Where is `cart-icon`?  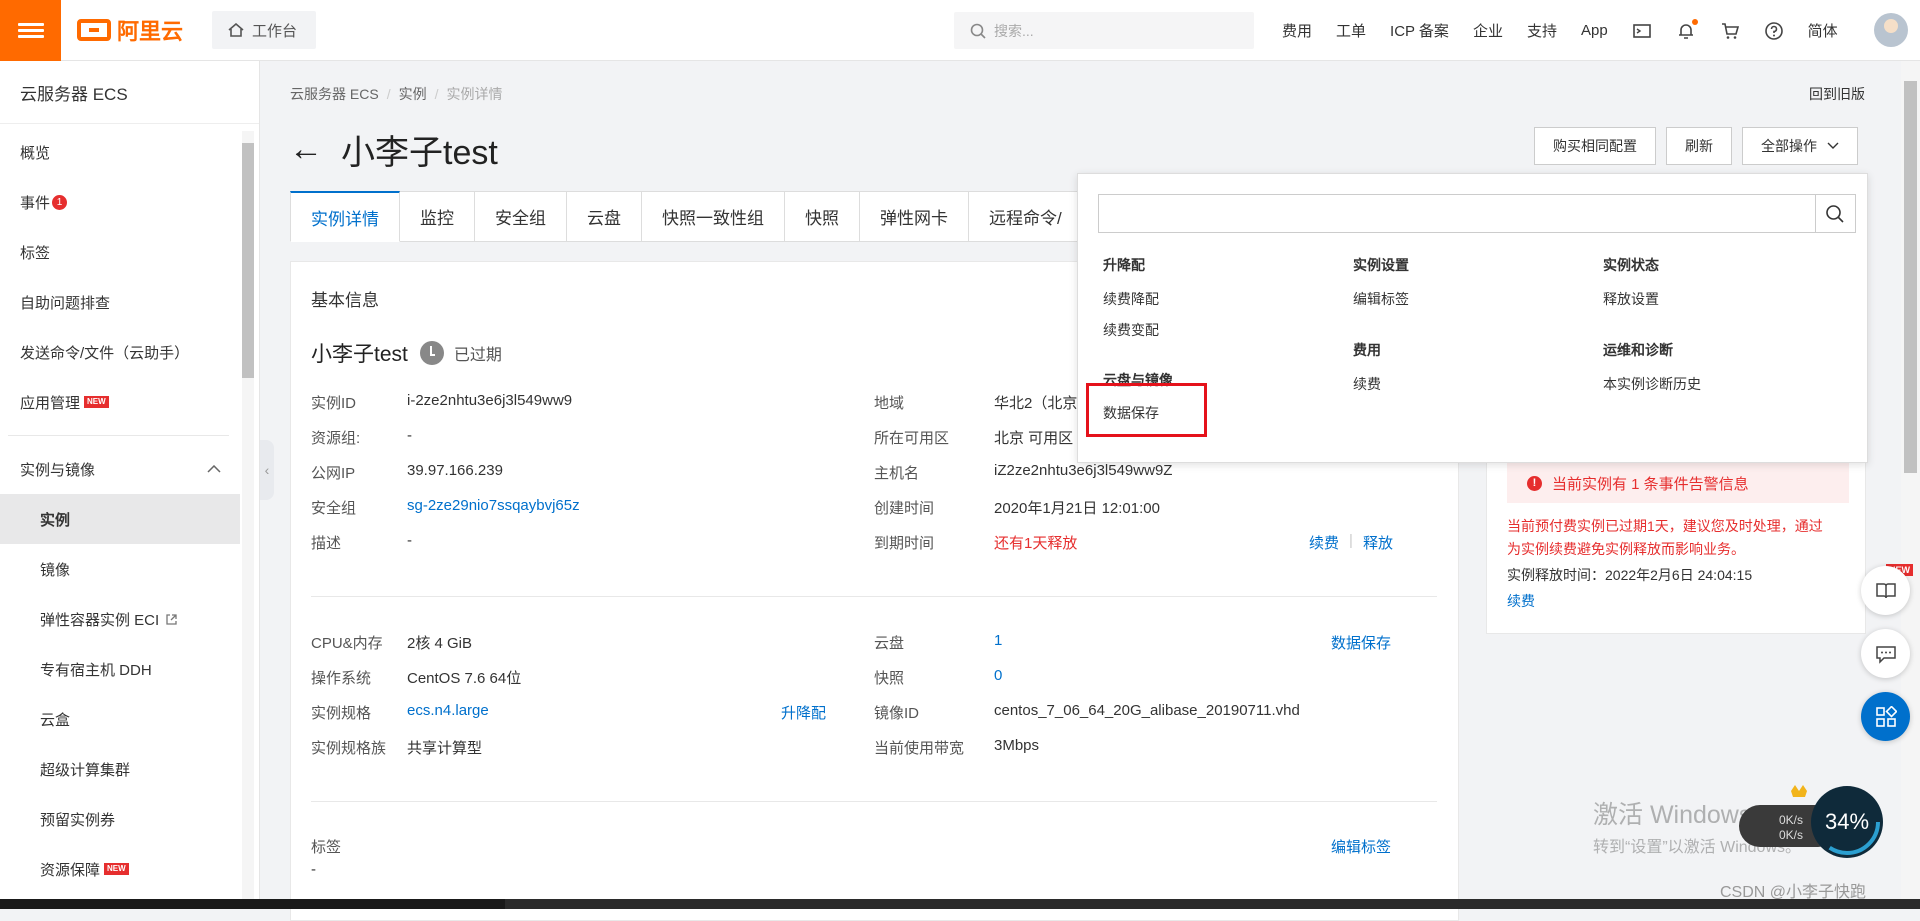
cart-icon is located at coordinates (1730, 31).